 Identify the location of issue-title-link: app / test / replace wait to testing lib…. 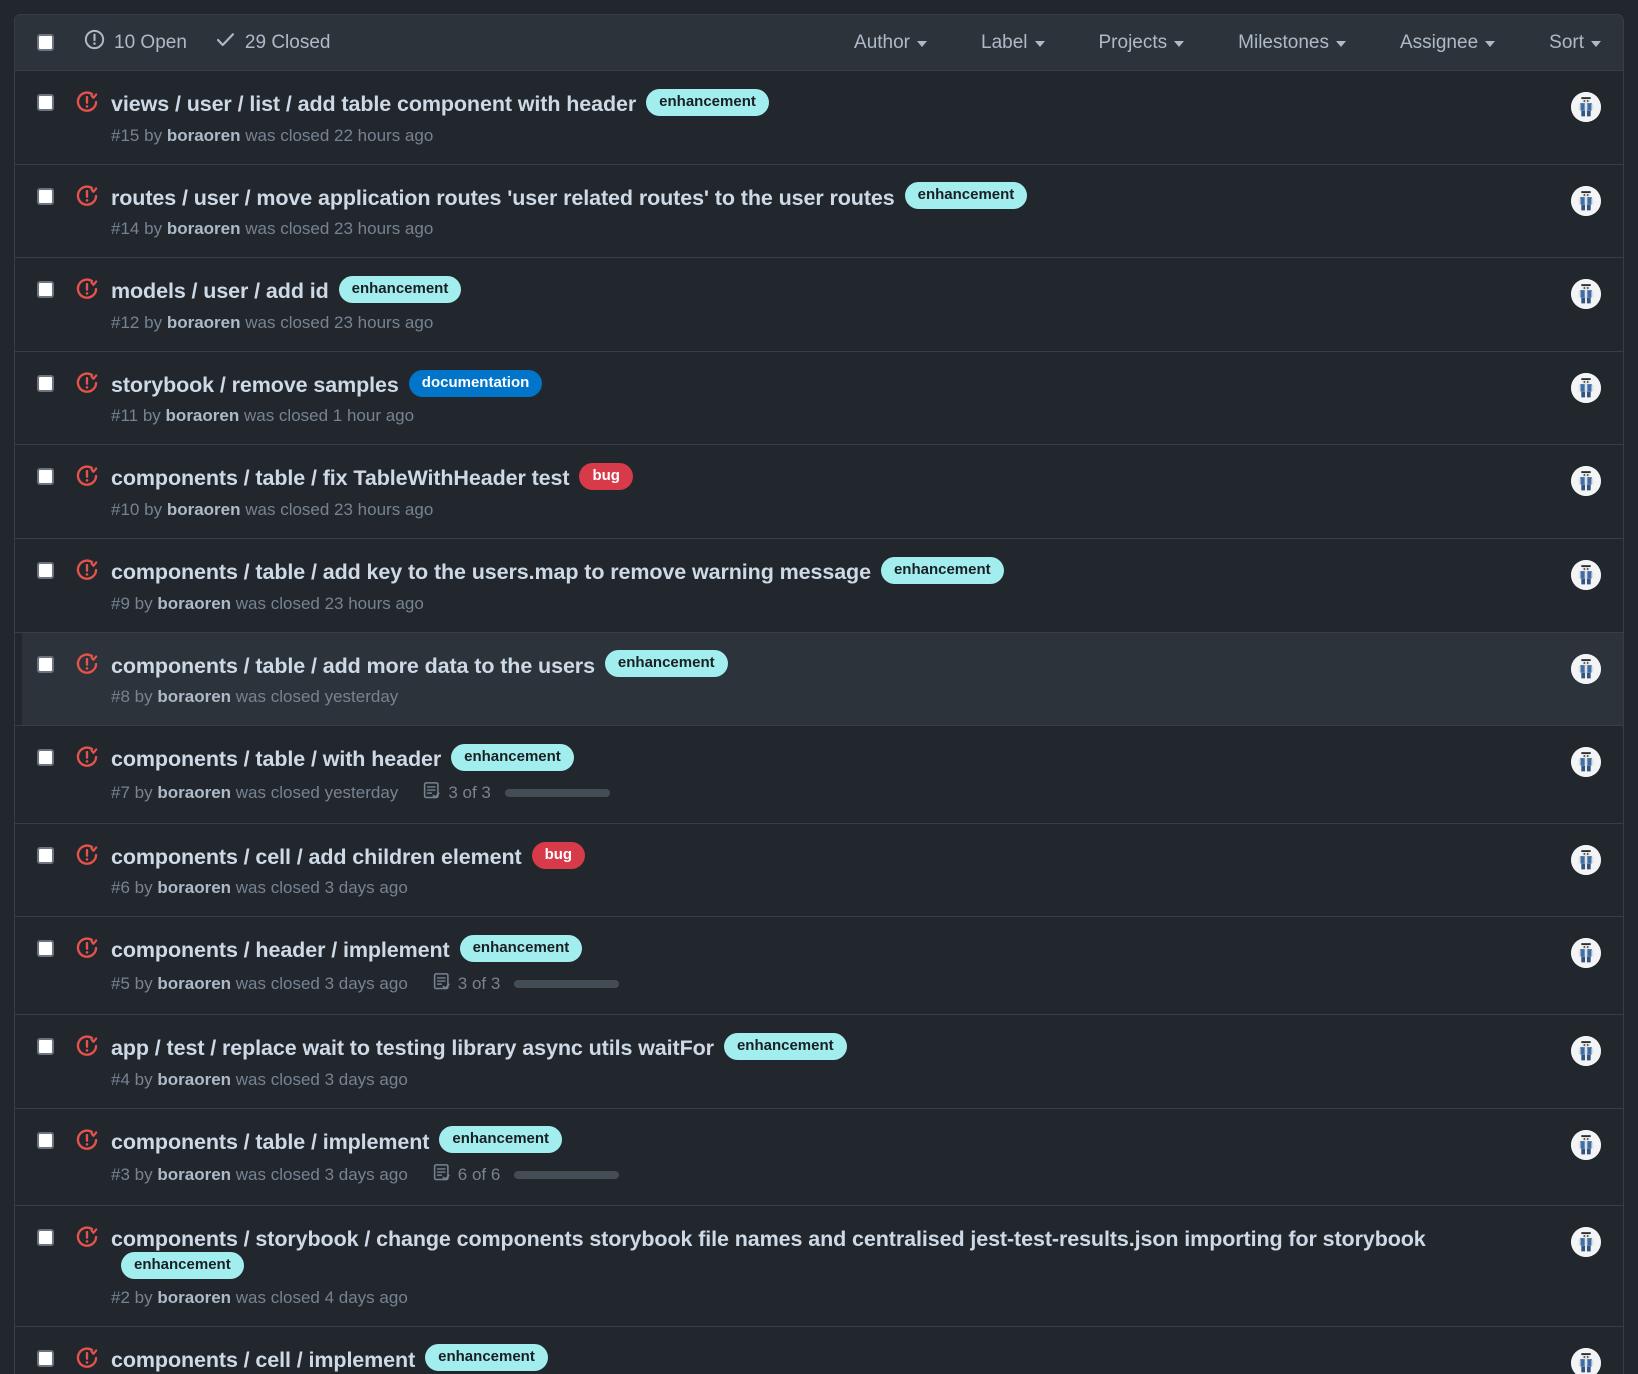
(412, 1048).